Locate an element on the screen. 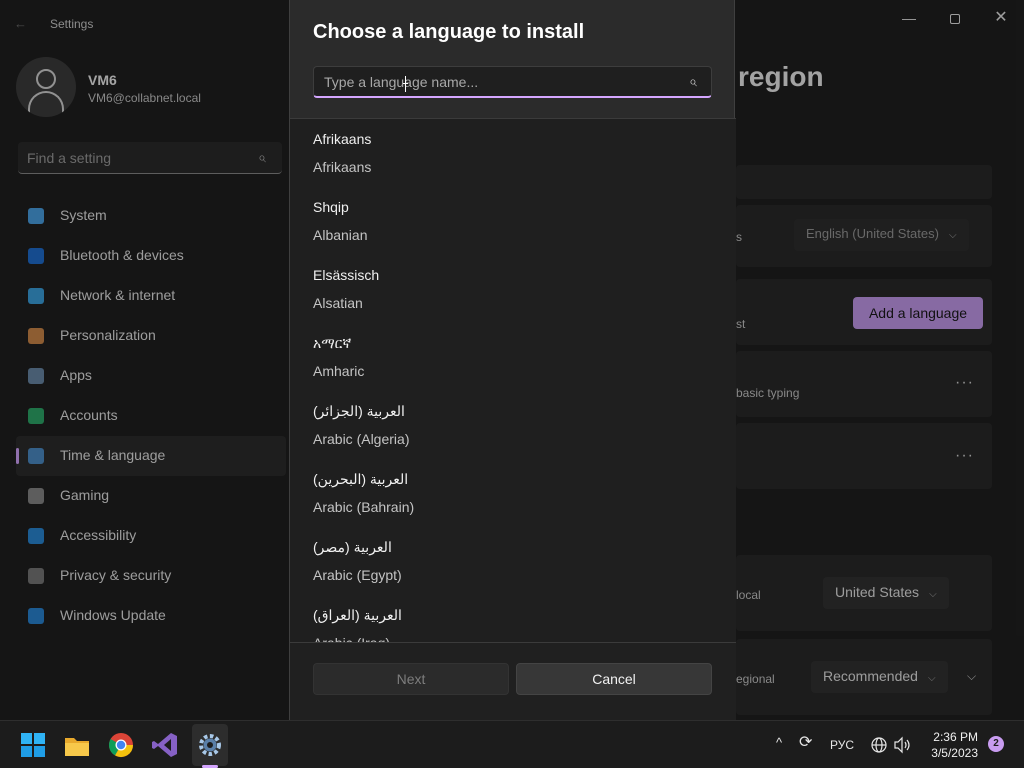  search-icon: ⌕ is located at coordinates (693, 81).